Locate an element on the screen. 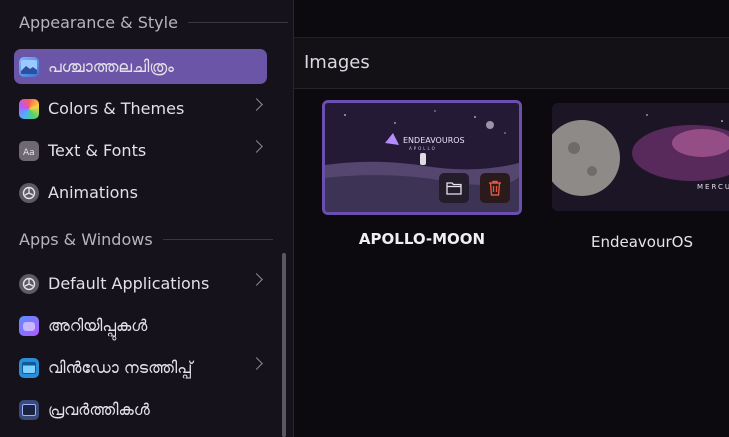  sidebar-item-text-fonts: Aa Text & Fonts is located at coordinates (140, 150).